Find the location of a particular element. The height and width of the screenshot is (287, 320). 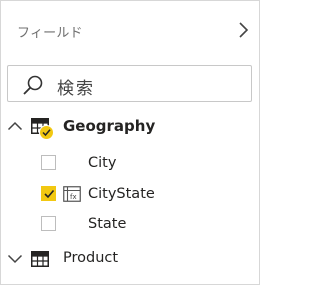

search-icon is located at coordinates (33, 85).